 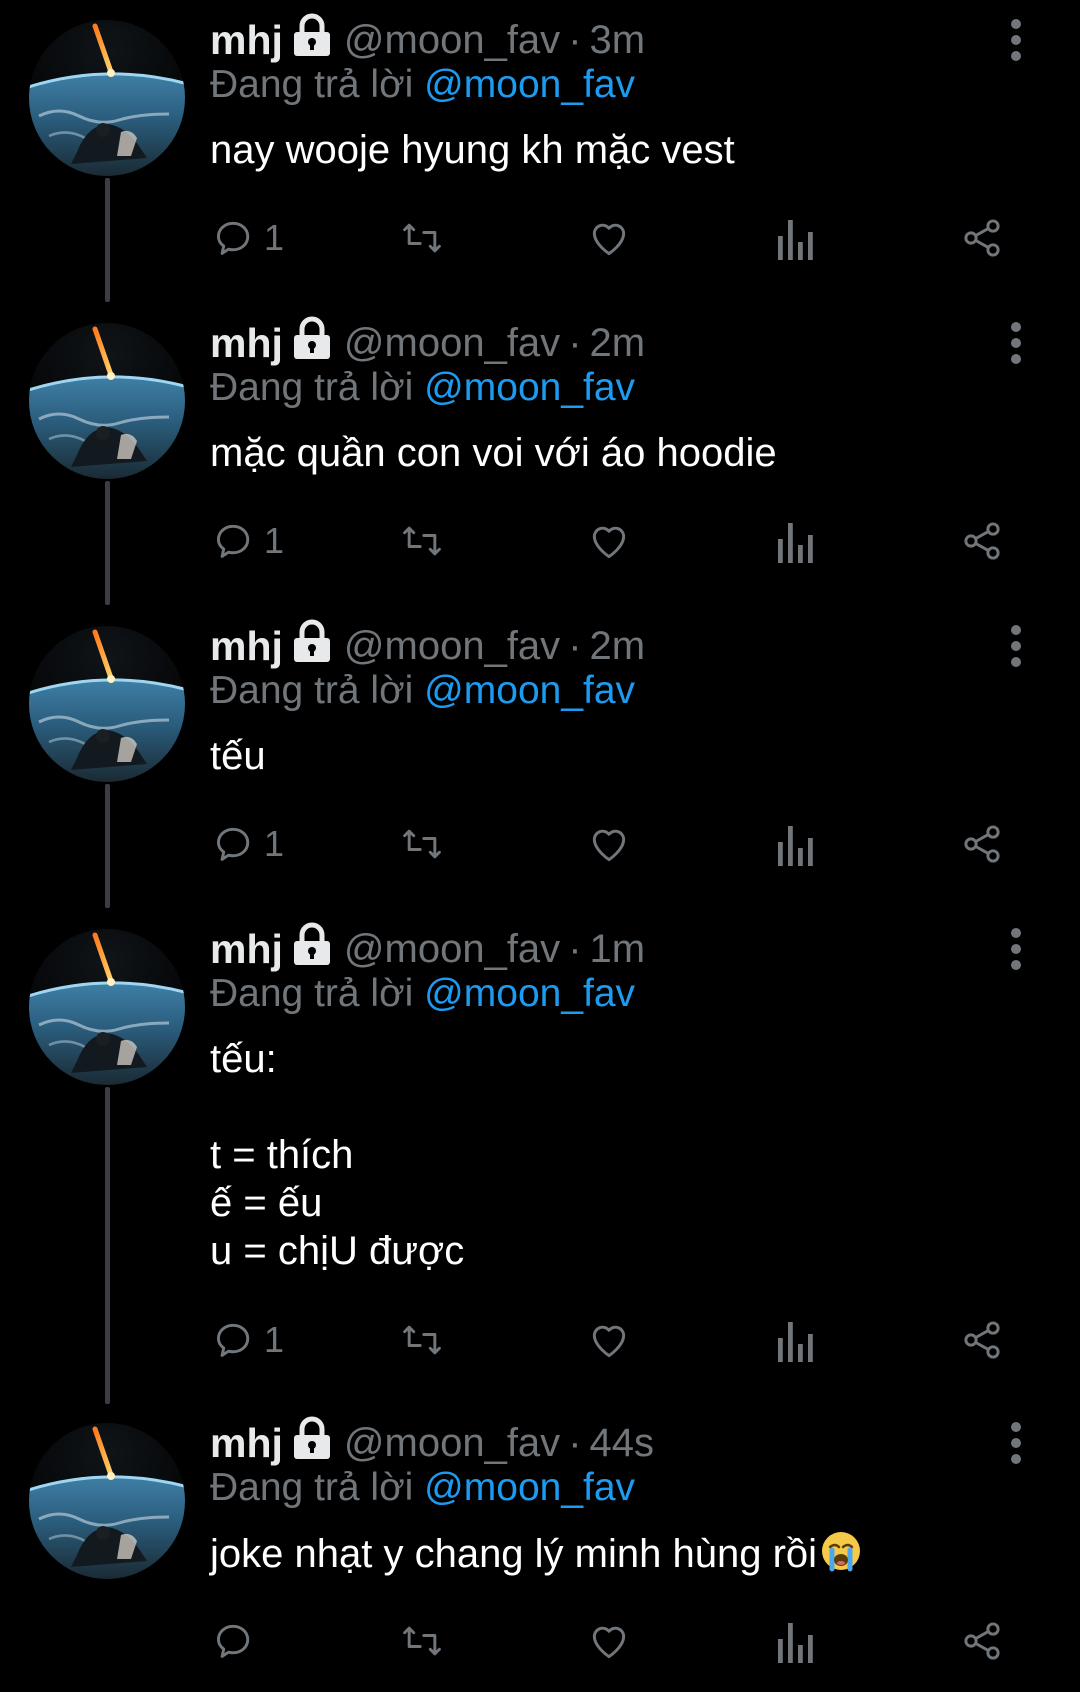 What do you see at coordinates (472, 150) in the screenshot?
I see `tweet-text: nay wooje hyung kh mặc vest` at bounding box center [472, 150].